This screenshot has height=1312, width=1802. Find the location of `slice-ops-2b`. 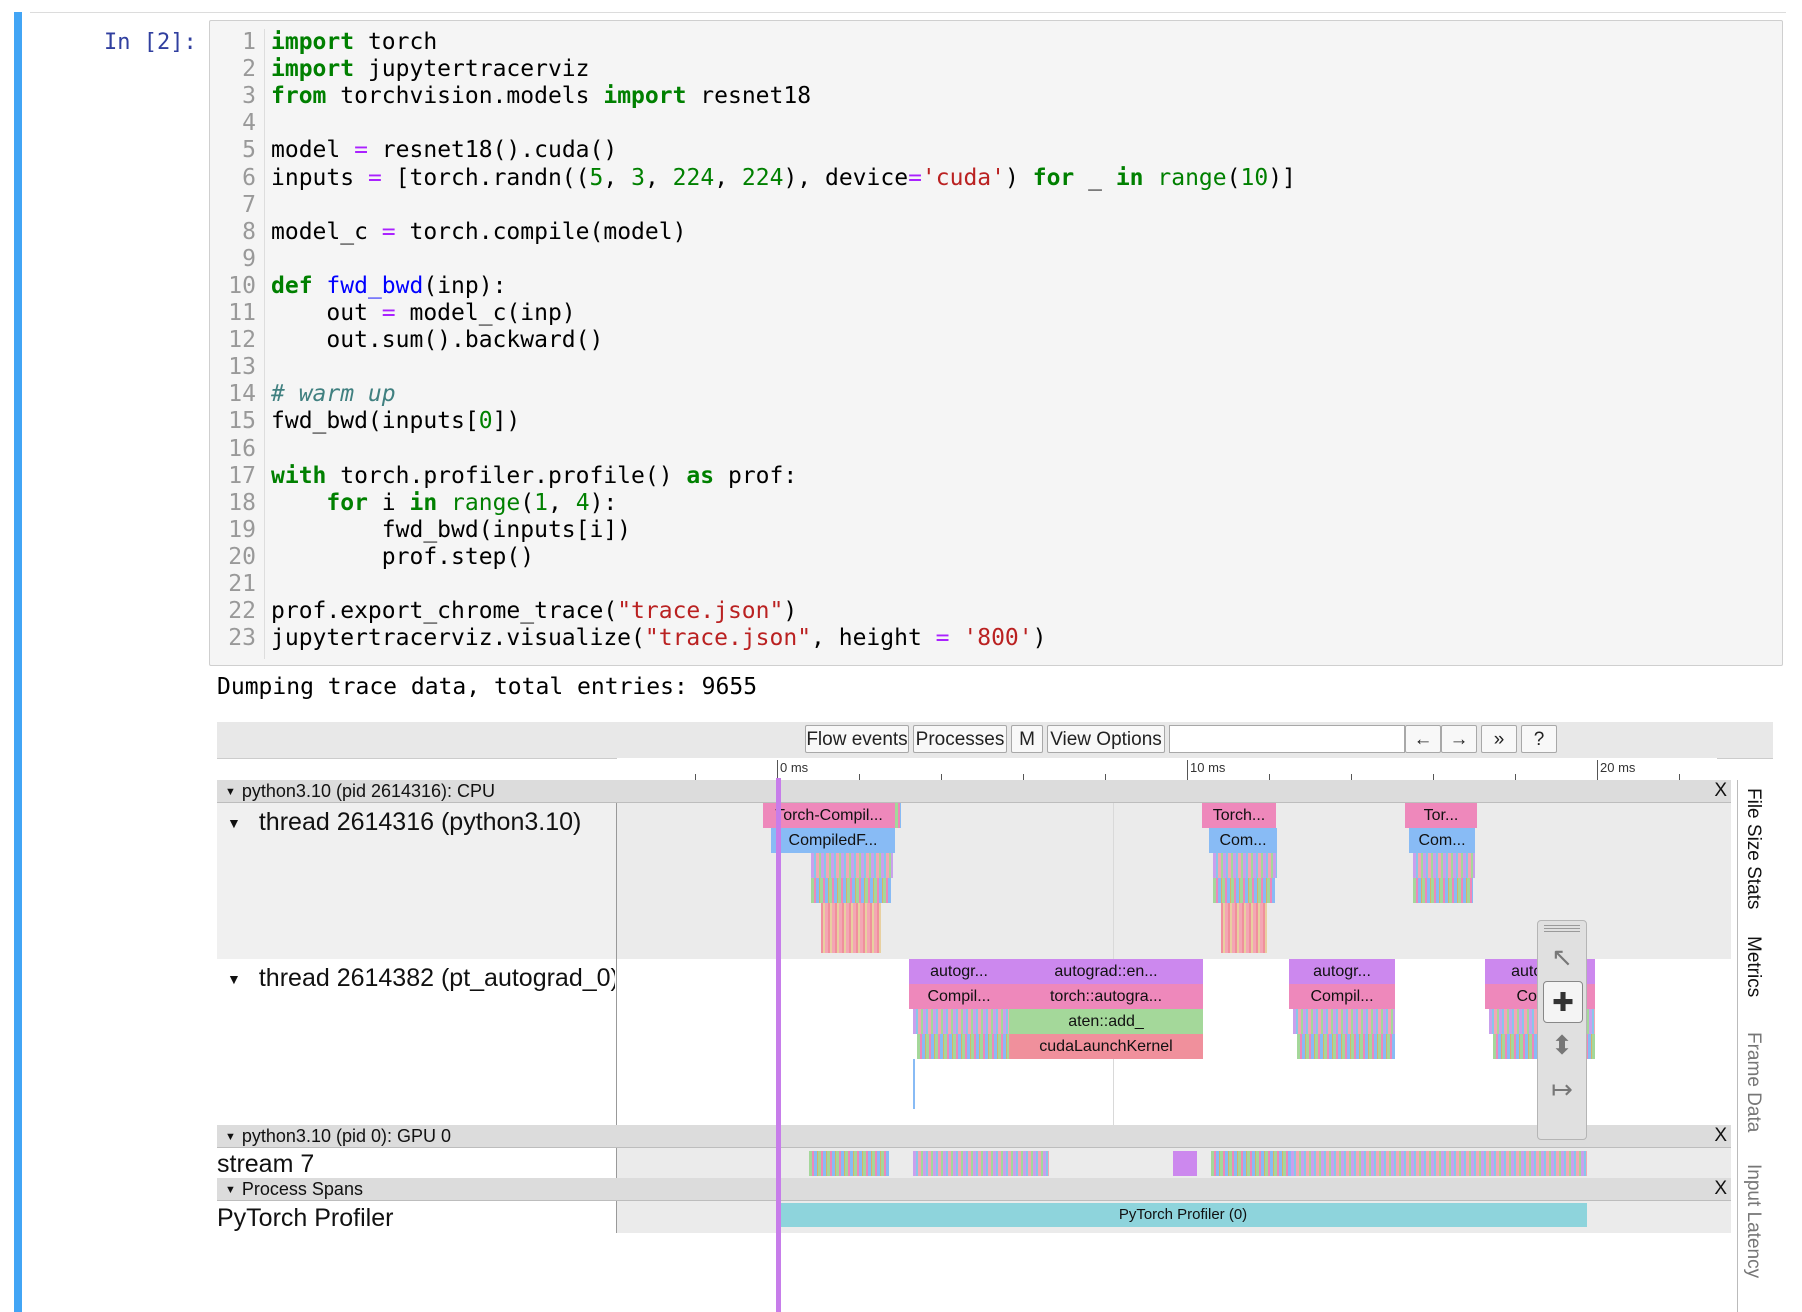

slice-ops-2b is located at coordinates (1244, 890).